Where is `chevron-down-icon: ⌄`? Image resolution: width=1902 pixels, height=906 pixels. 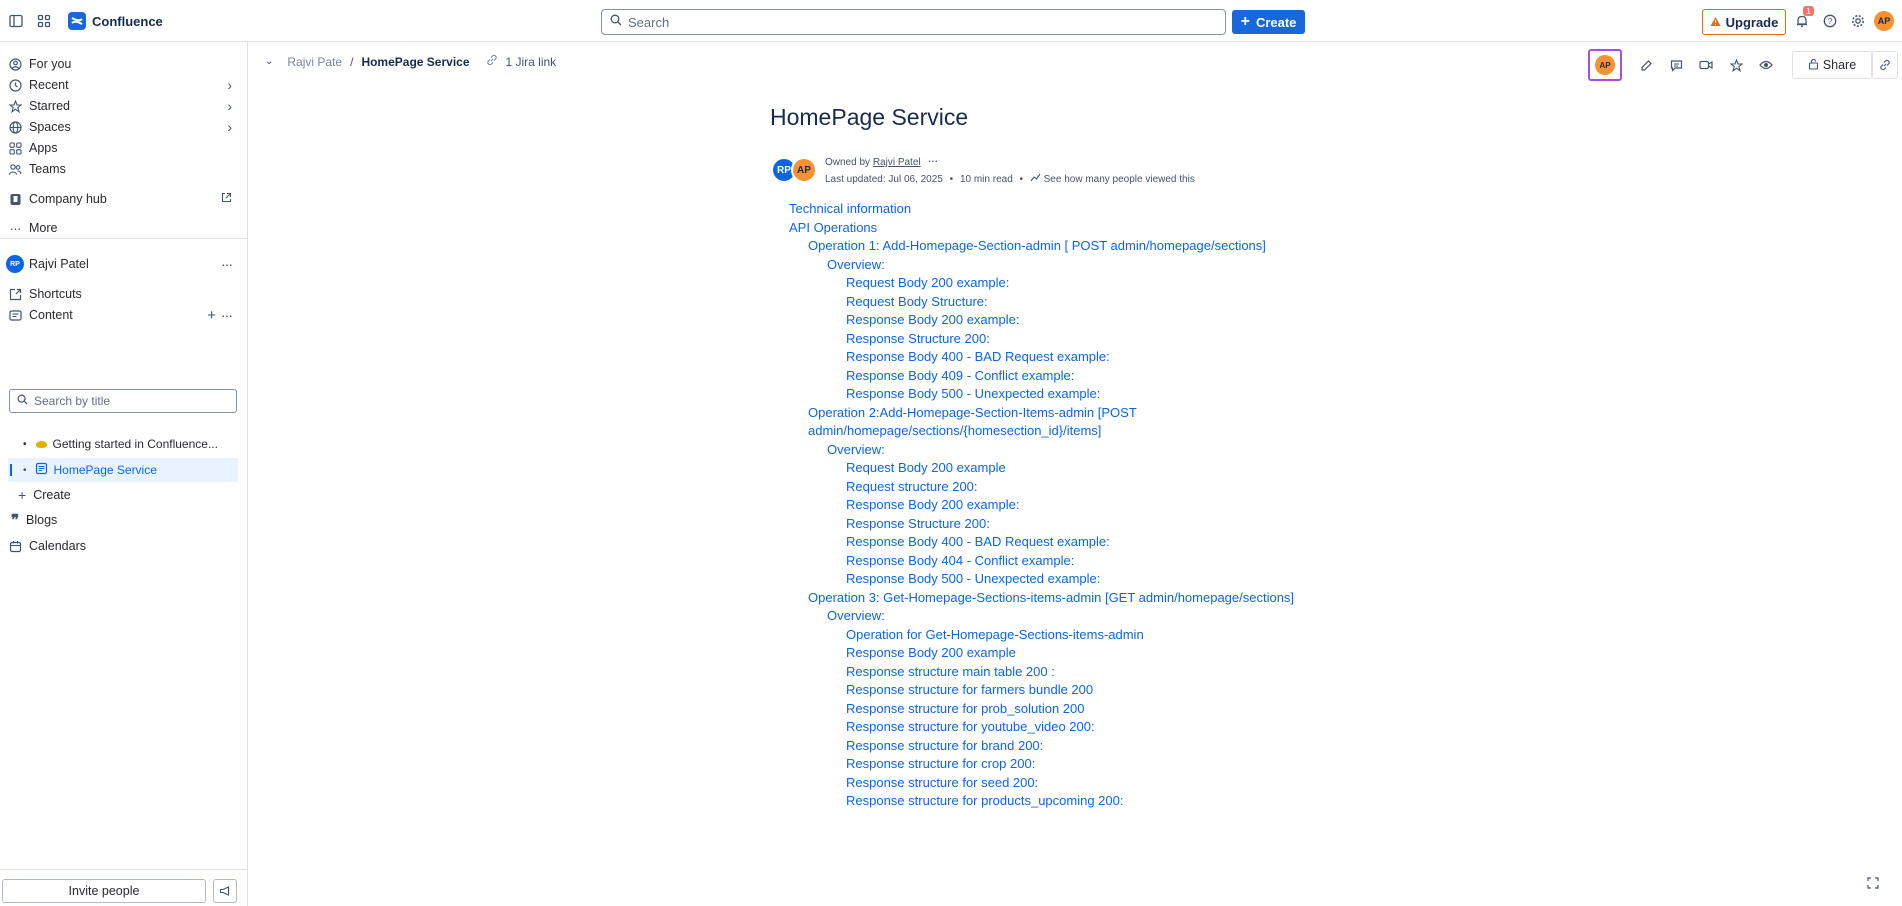 chevron-down-icon: ⌄ is located at coordinates (269, 61).